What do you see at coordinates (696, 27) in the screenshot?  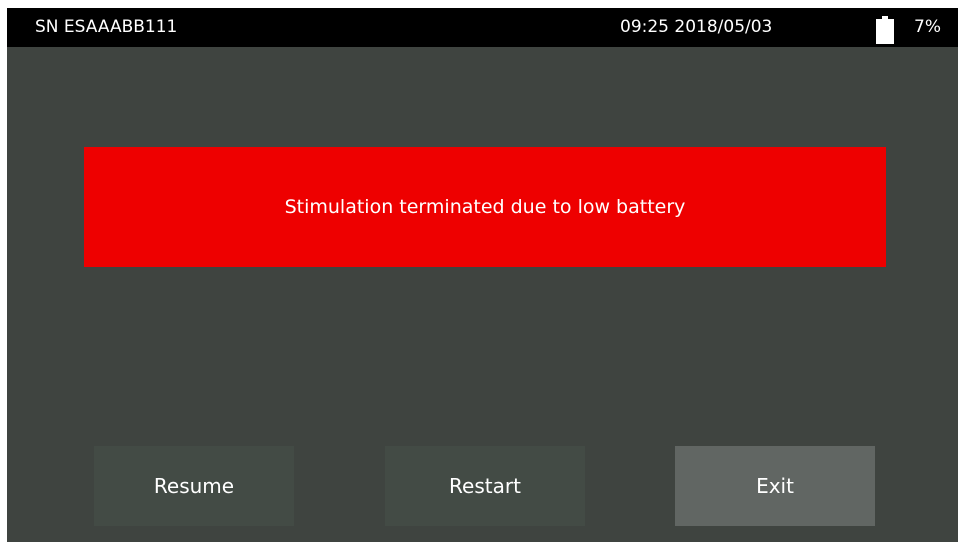 I see `date-time: 09:25 2018/05/03` at bounding box center [696, 27].